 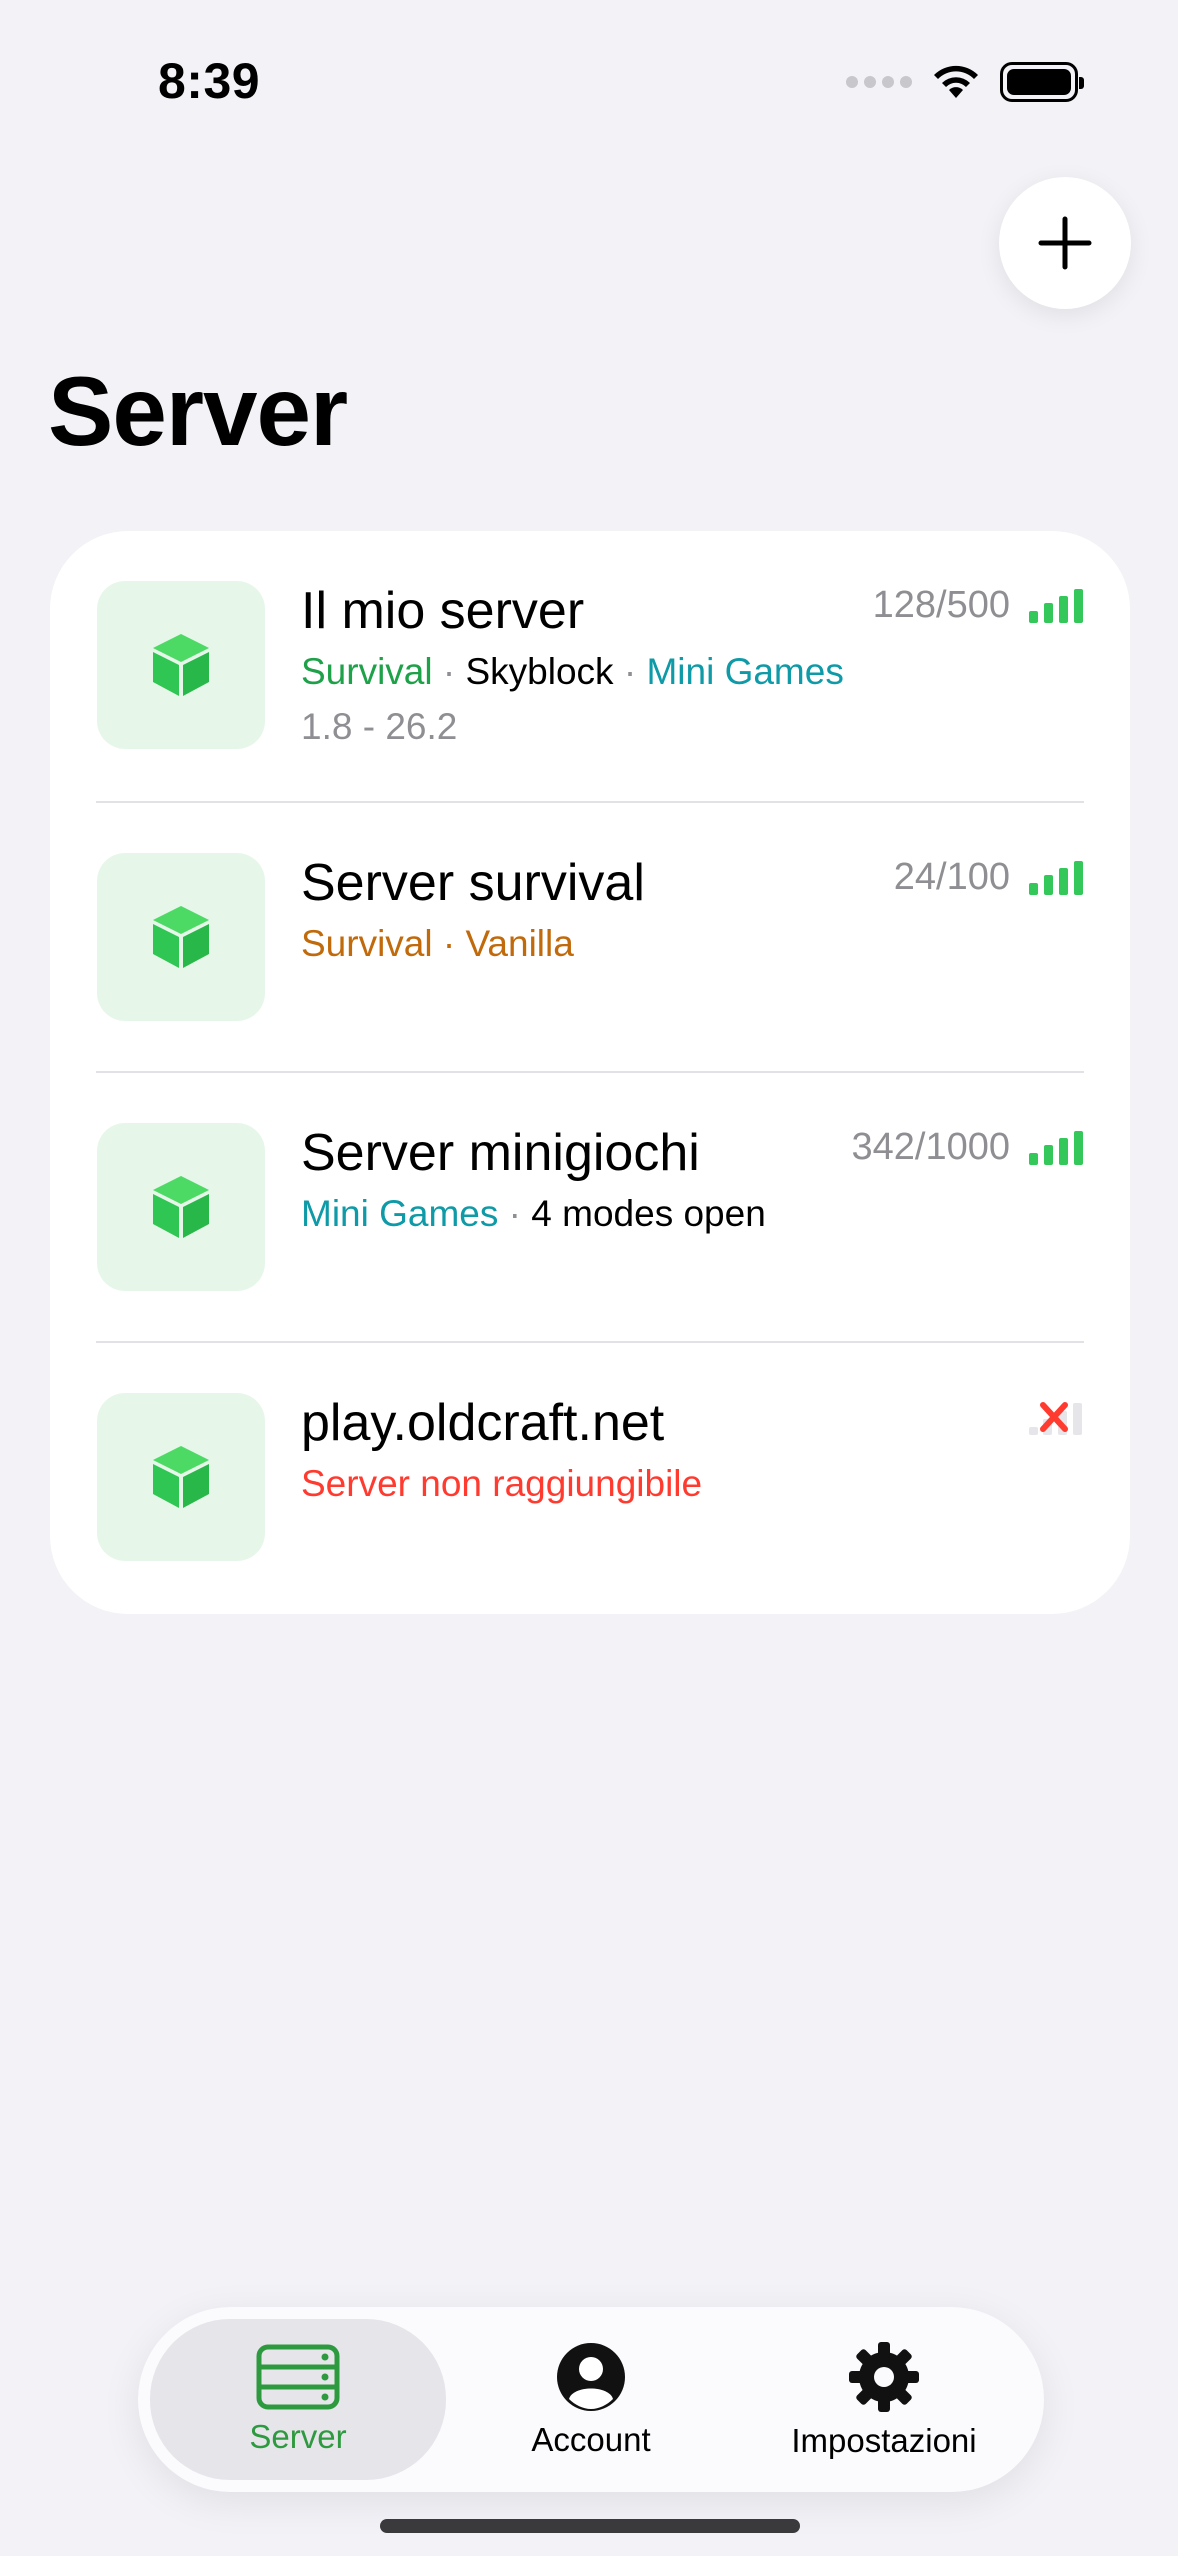 I want to click on tab-label: Server, so click(x=298, y=2436).